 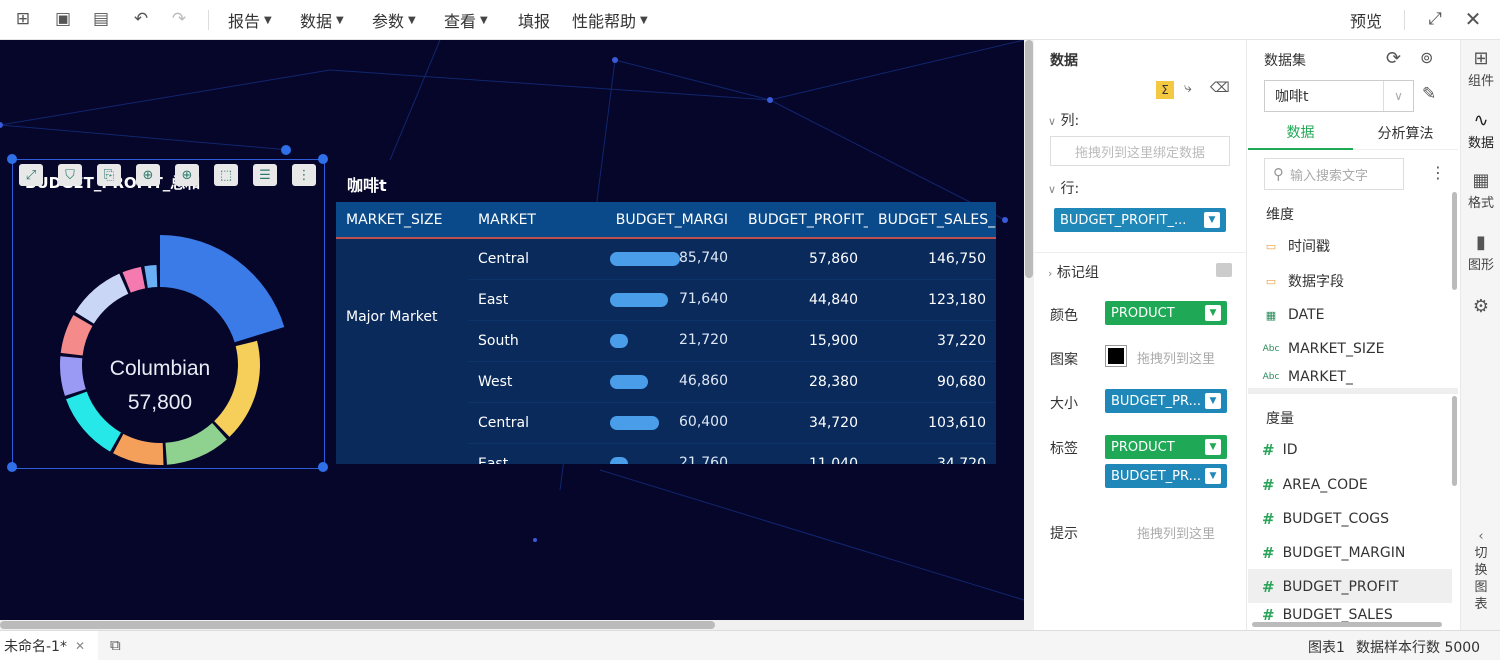 I want to click on field-label: AREA_CODE, so click(x=1325, y=485).